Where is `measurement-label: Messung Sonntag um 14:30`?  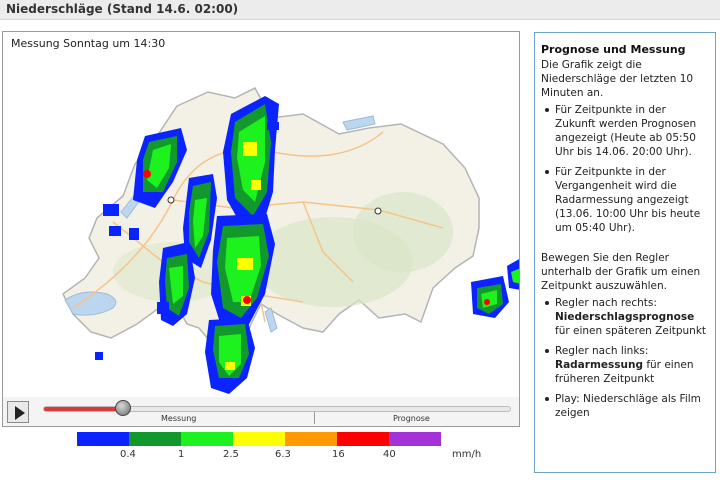
measurement-label: Messung Sonntag um 14:30 is located at coordinates (88, 43).